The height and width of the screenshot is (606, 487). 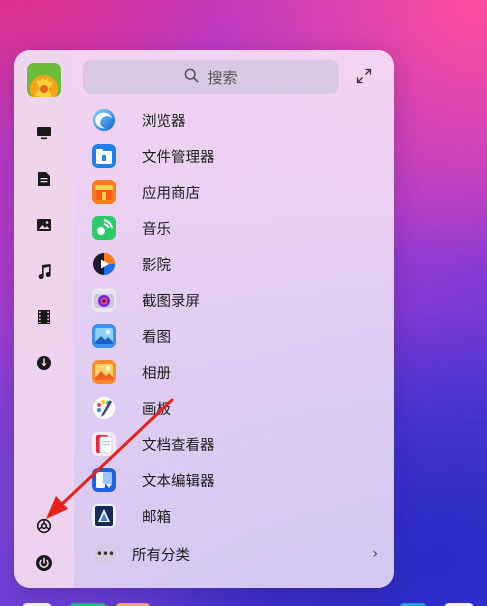 I want to click on app-label: 截图录屏, so click(x=171, y=301).